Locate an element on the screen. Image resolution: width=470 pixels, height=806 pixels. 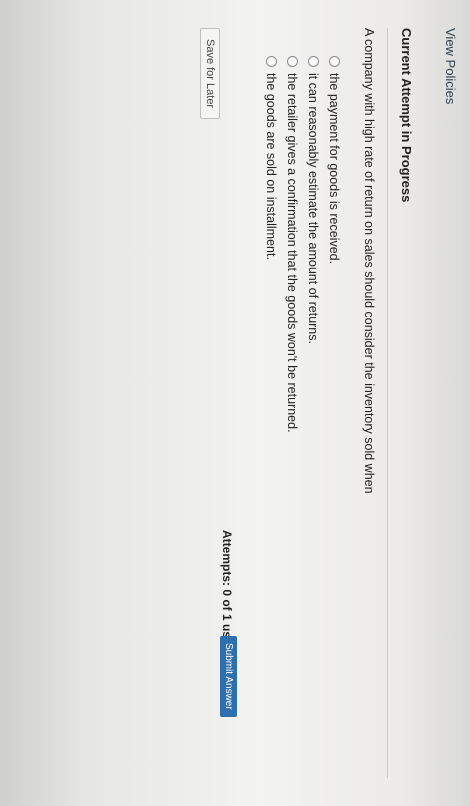
option-4: the goods are sold on installment. is located at coordinates (271, 244).